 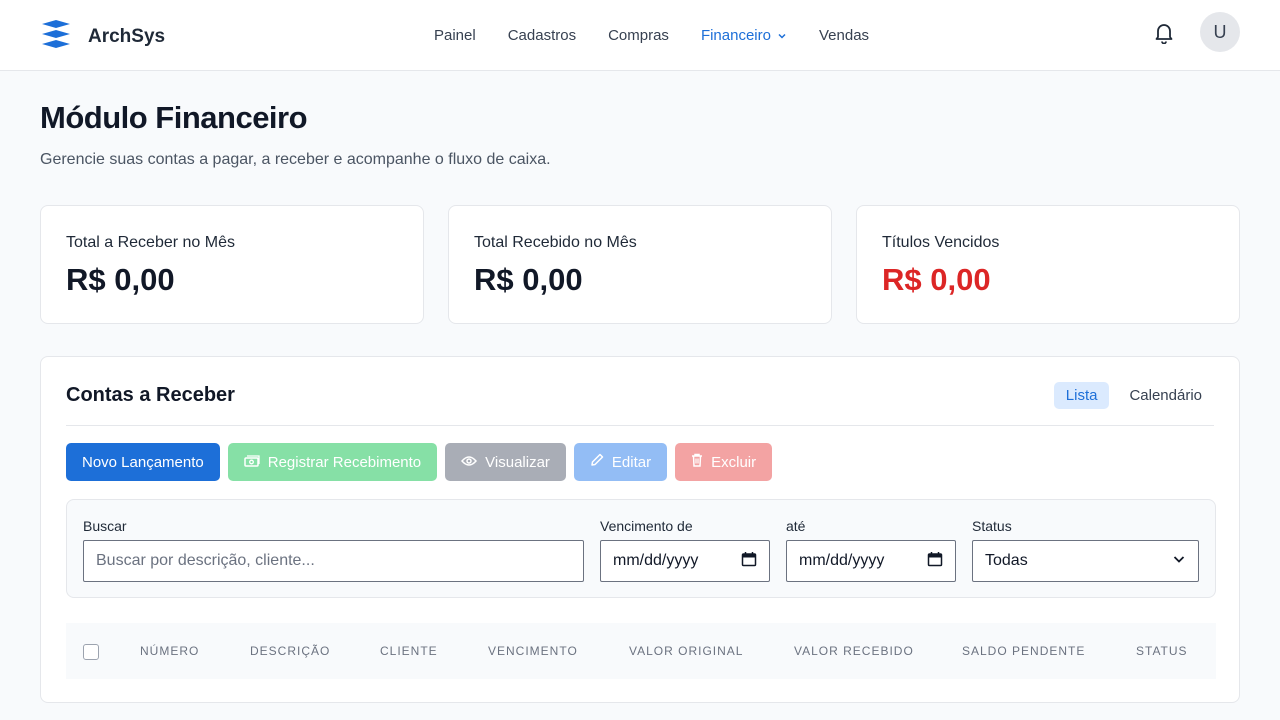 I want to click on column-header-vencimento: VENCIMENTO, so click(x=533, y=651).